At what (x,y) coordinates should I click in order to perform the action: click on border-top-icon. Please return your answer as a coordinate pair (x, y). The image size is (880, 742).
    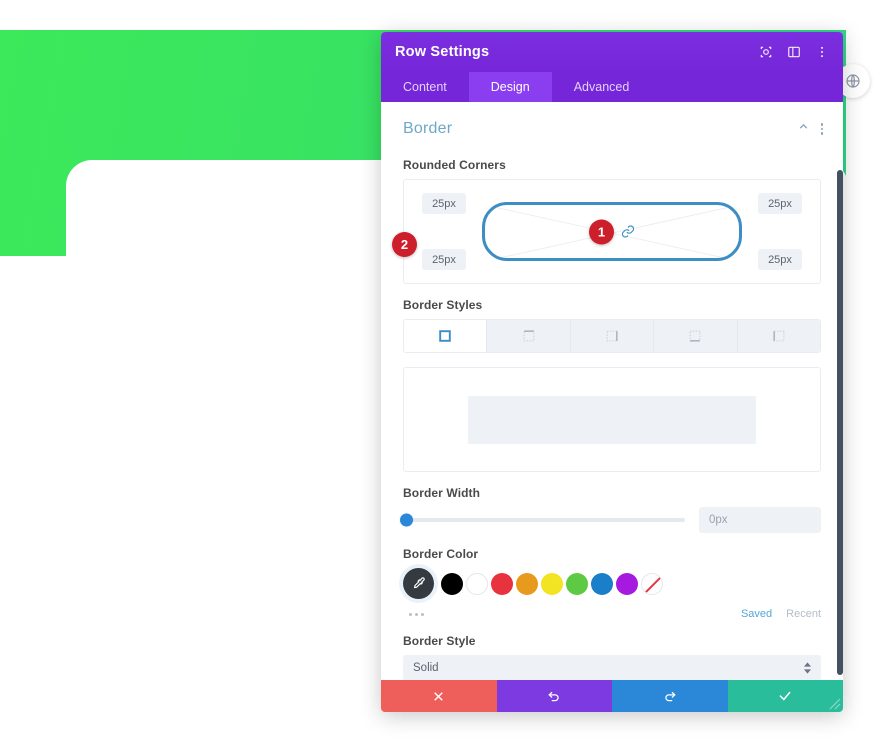
    Looking at the image, I should click on (529, 336).